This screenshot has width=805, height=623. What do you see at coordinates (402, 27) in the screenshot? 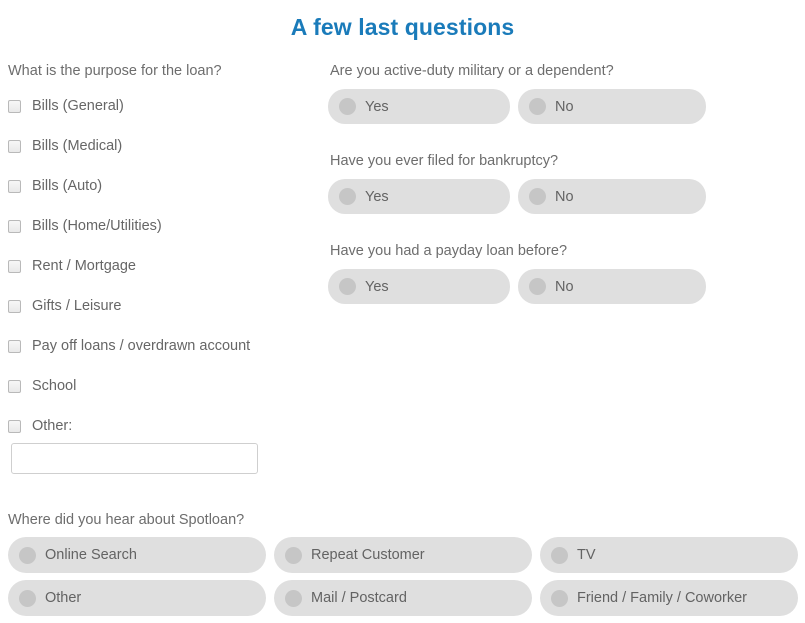
I see `page-title: A few last questions` at bounding box center [402, 27].